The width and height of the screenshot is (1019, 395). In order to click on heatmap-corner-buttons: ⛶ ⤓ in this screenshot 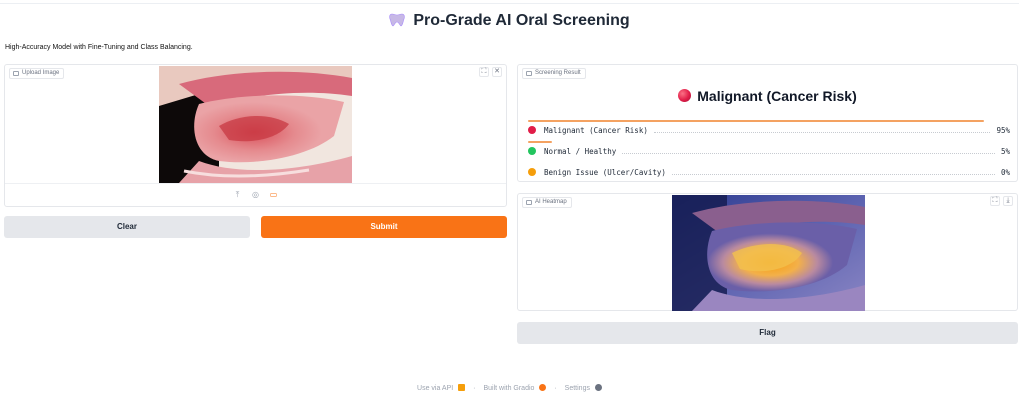, I will do `click(1001, 201)`.